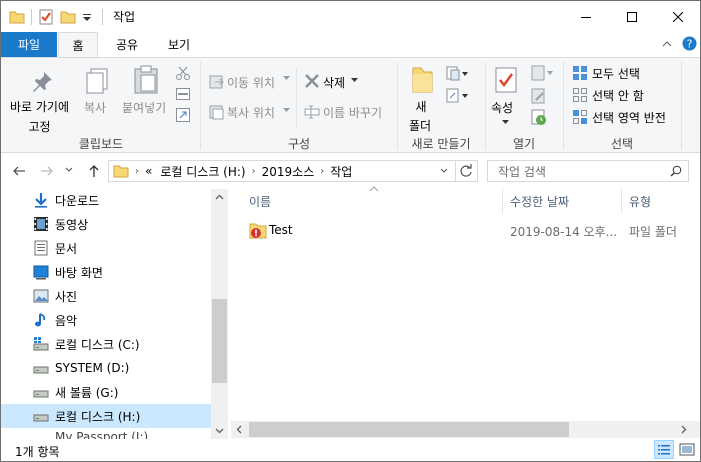 The image size is (701, 462). I want to click on up-button, so click(94, 171).